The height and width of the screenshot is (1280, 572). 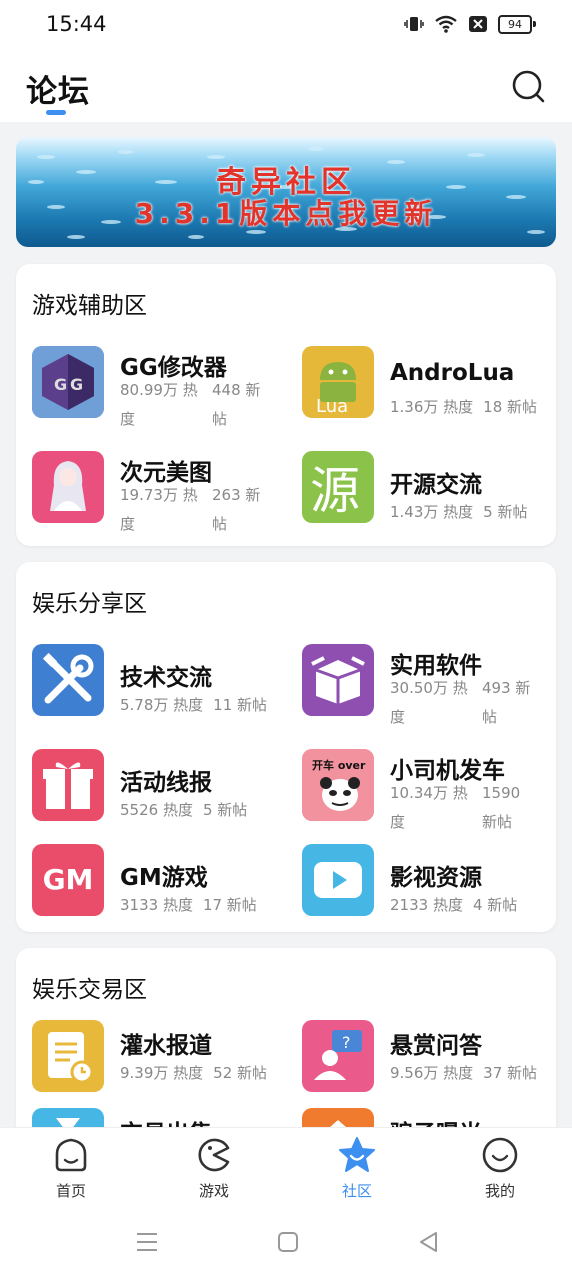 I want to click on game-icon, so click(x=214, y=1155).